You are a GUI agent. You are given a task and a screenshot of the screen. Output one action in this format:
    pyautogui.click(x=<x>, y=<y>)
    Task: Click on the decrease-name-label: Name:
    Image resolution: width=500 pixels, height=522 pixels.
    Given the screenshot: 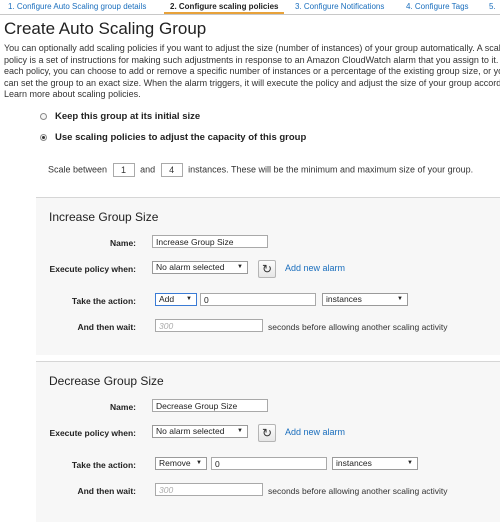 What is the action you would take?
    pyautogui.click(x=123, y=407)
    